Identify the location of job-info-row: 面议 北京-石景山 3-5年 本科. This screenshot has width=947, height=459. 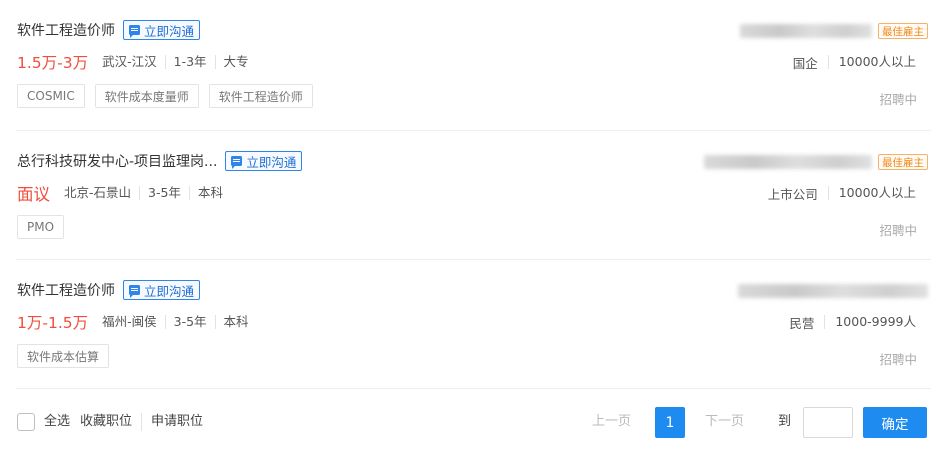
(124, 193).